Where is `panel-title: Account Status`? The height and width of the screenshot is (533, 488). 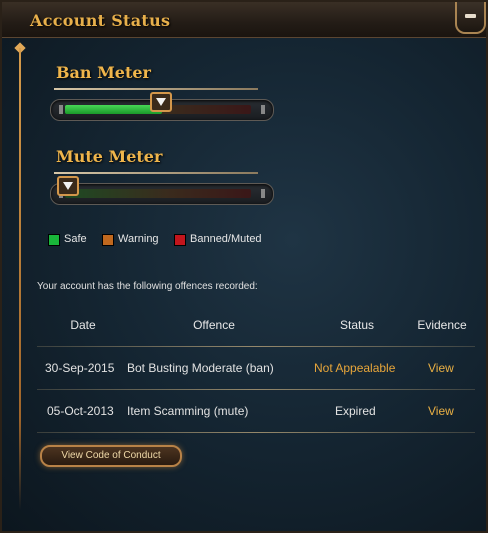 panel-title: Account Status is located at coordinates (100, 20).